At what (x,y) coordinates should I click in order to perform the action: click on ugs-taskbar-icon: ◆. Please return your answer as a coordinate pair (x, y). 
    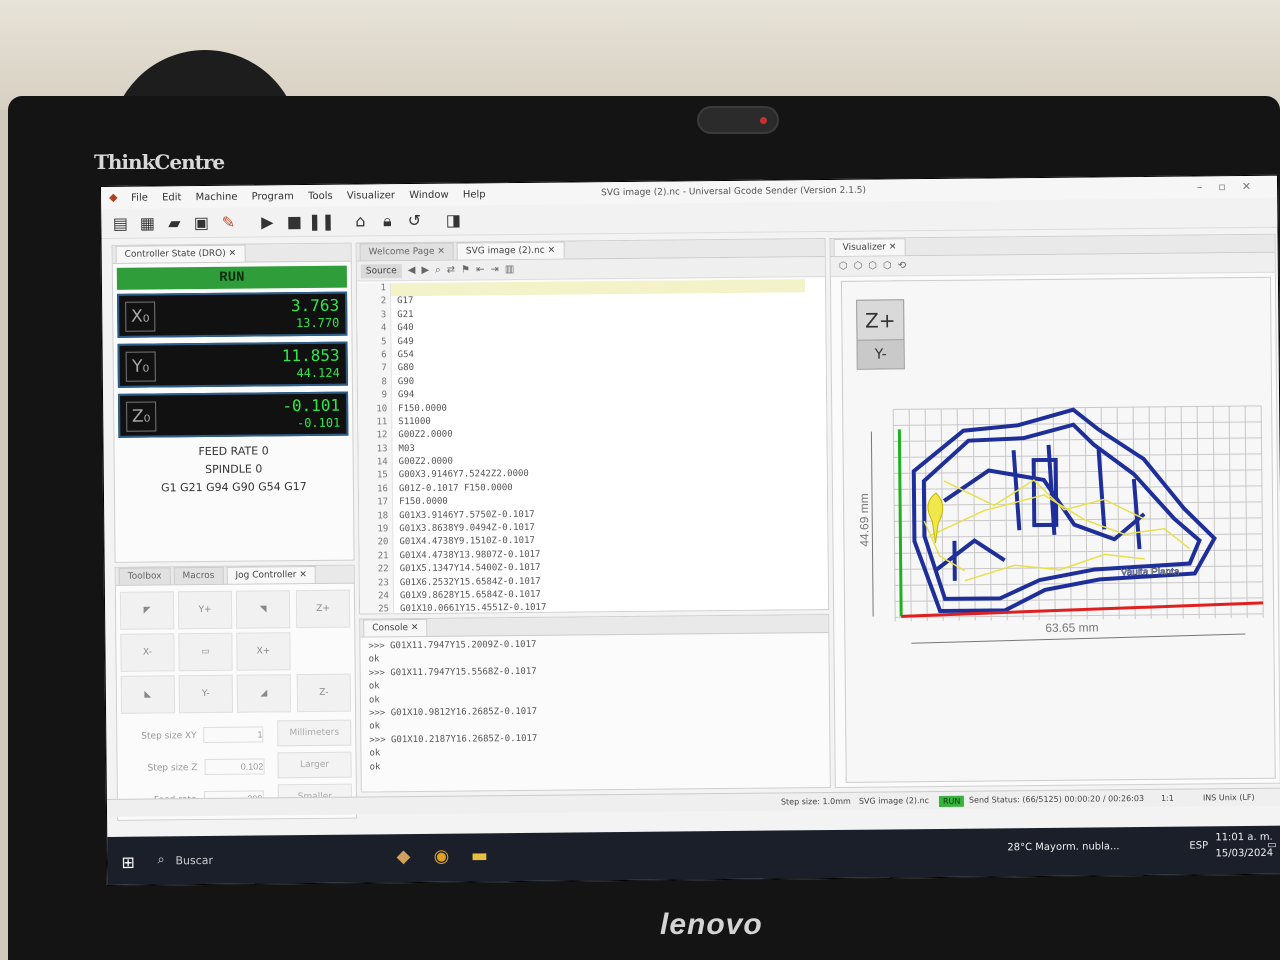
    Looking at the image, I should click on (403, 859).